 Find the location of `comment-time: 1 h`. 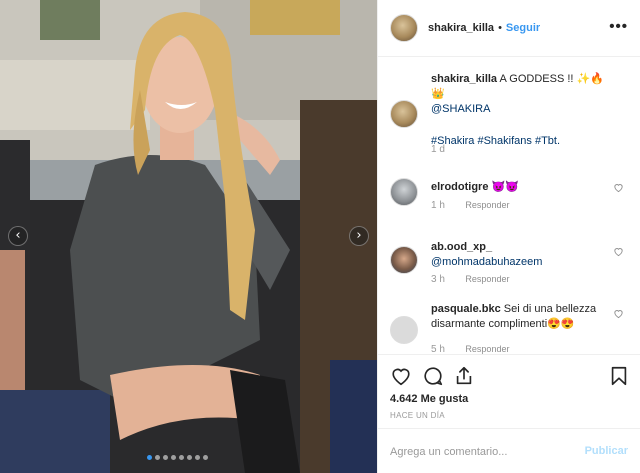

comment-time: 1 h is located at coordinates (438, 205).